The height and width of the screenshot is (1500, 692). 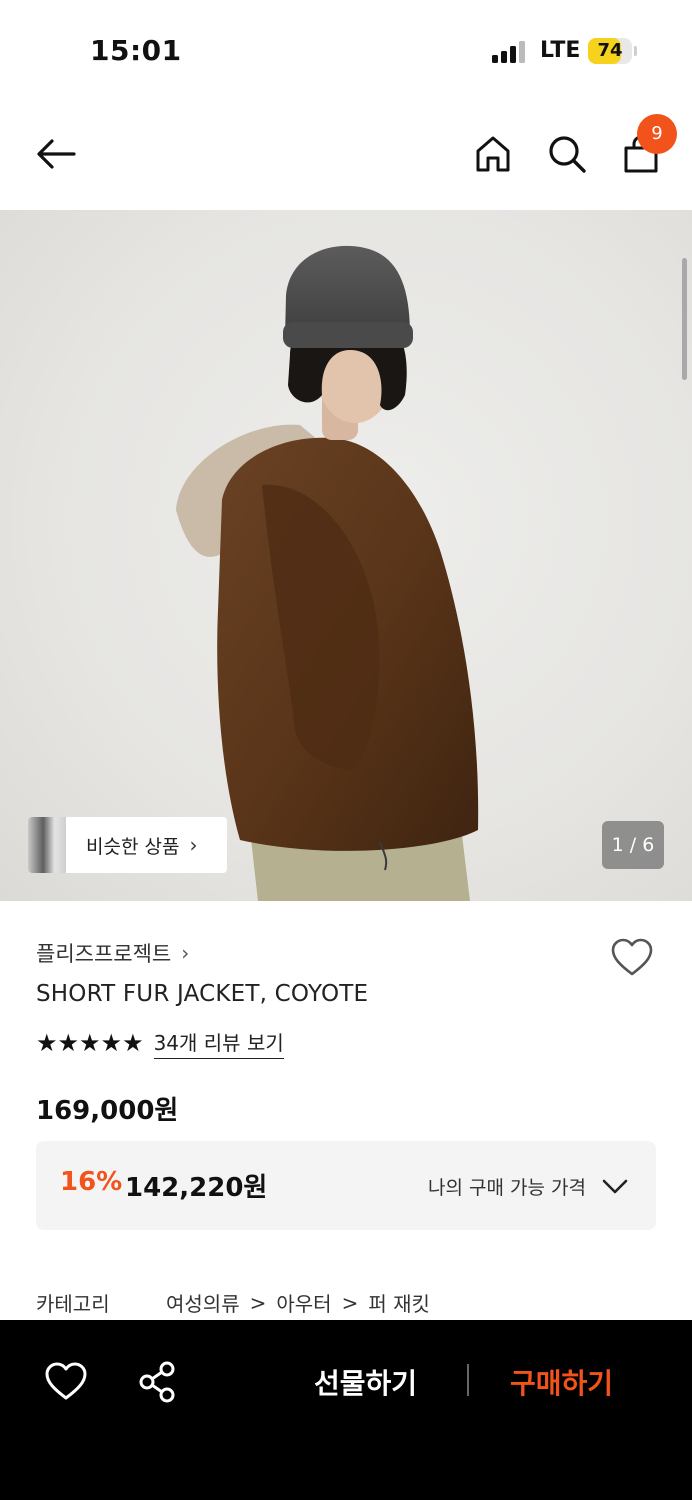 What do you see at coordinates (196, 1188) in the screenshot?
I see `sale-price: 142,220원` at bounding box center [196, 1188].